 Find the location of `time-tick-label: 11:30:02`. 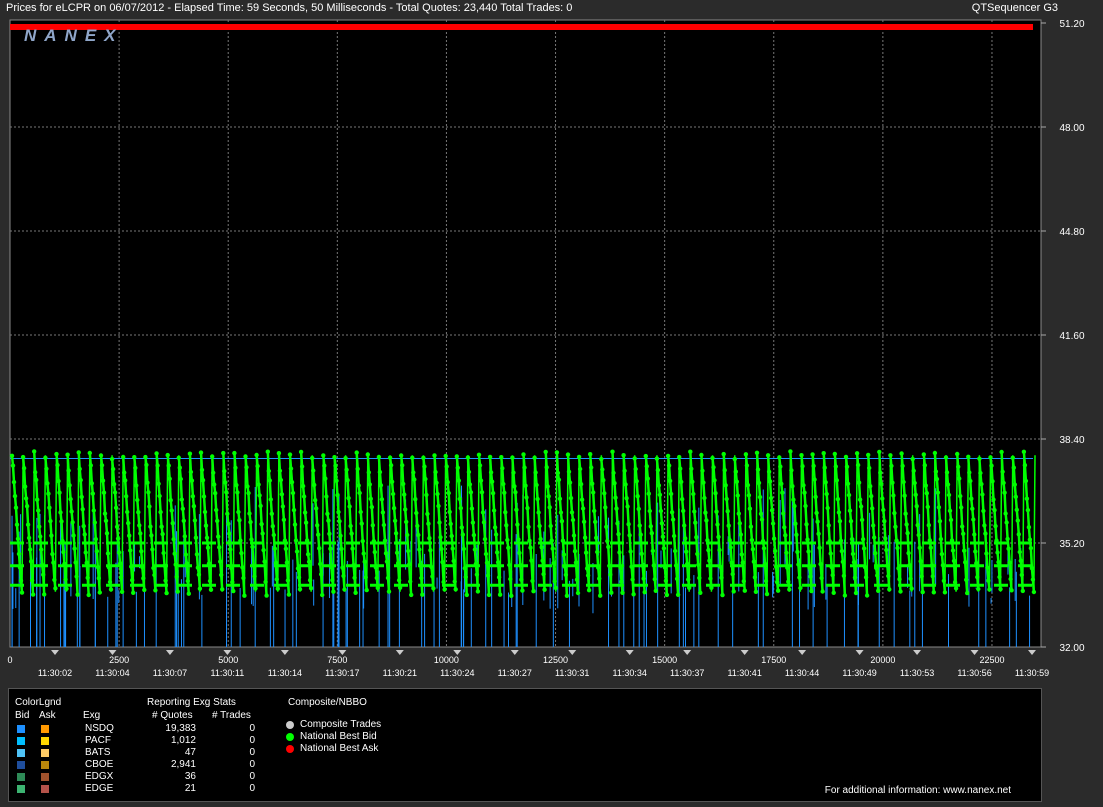

time-tick-label: 11:30:02 is located at coordinates (55, 673).